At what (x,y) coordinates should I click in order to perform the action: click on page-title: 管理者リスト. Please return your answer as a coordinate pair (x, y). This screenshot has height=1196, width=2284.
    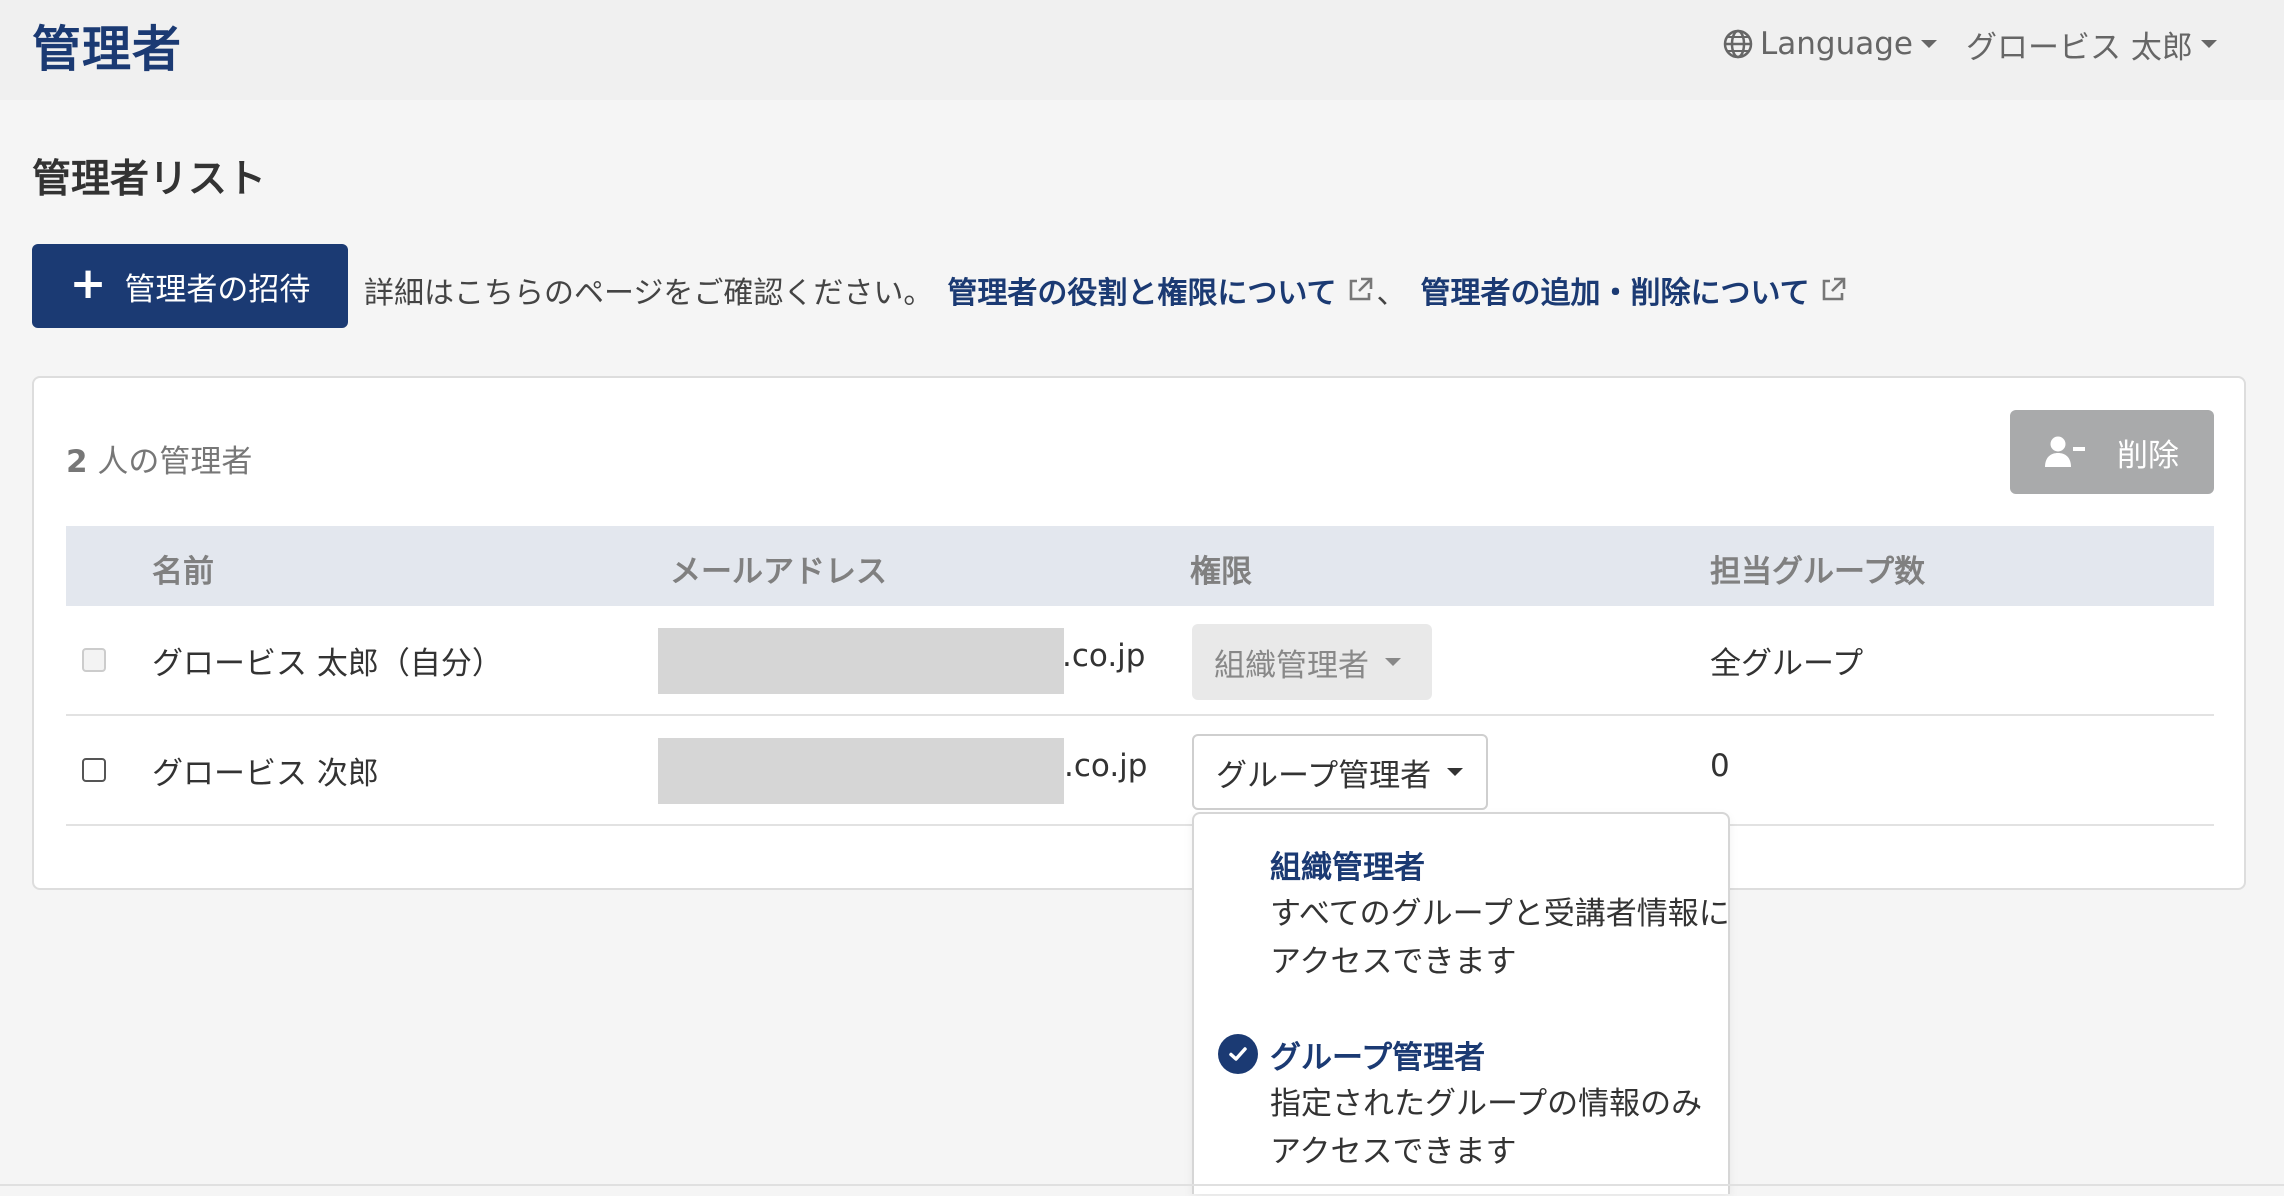
    Looking at the image, I should click on (149, 179).